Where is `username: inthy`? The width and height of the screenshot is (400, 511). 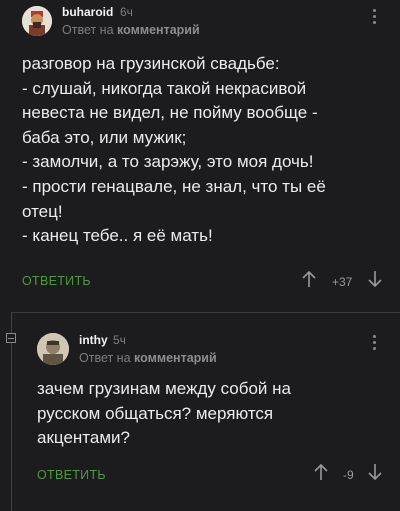
username: inthy is located at coordinates (93, 340).